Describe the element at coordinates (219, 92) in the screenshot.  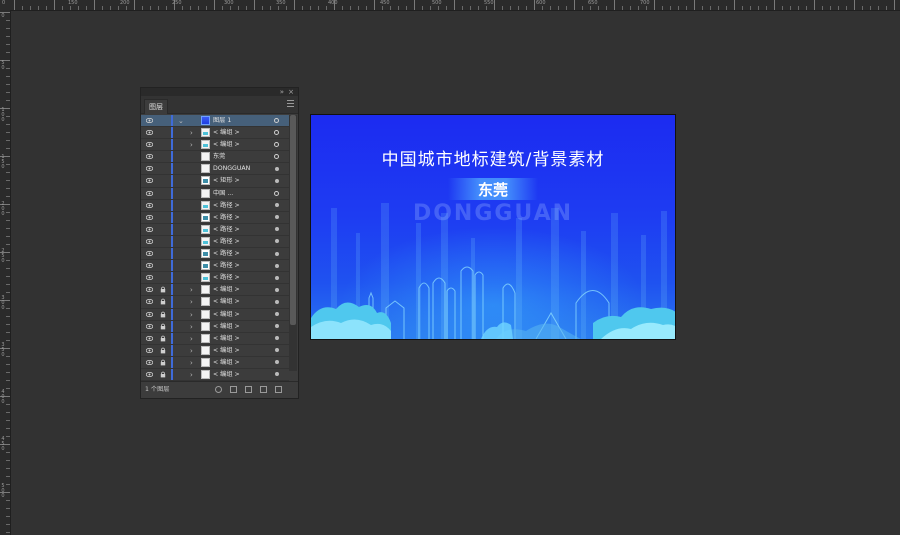
I see `panel-title-bar: » ×` at that location.